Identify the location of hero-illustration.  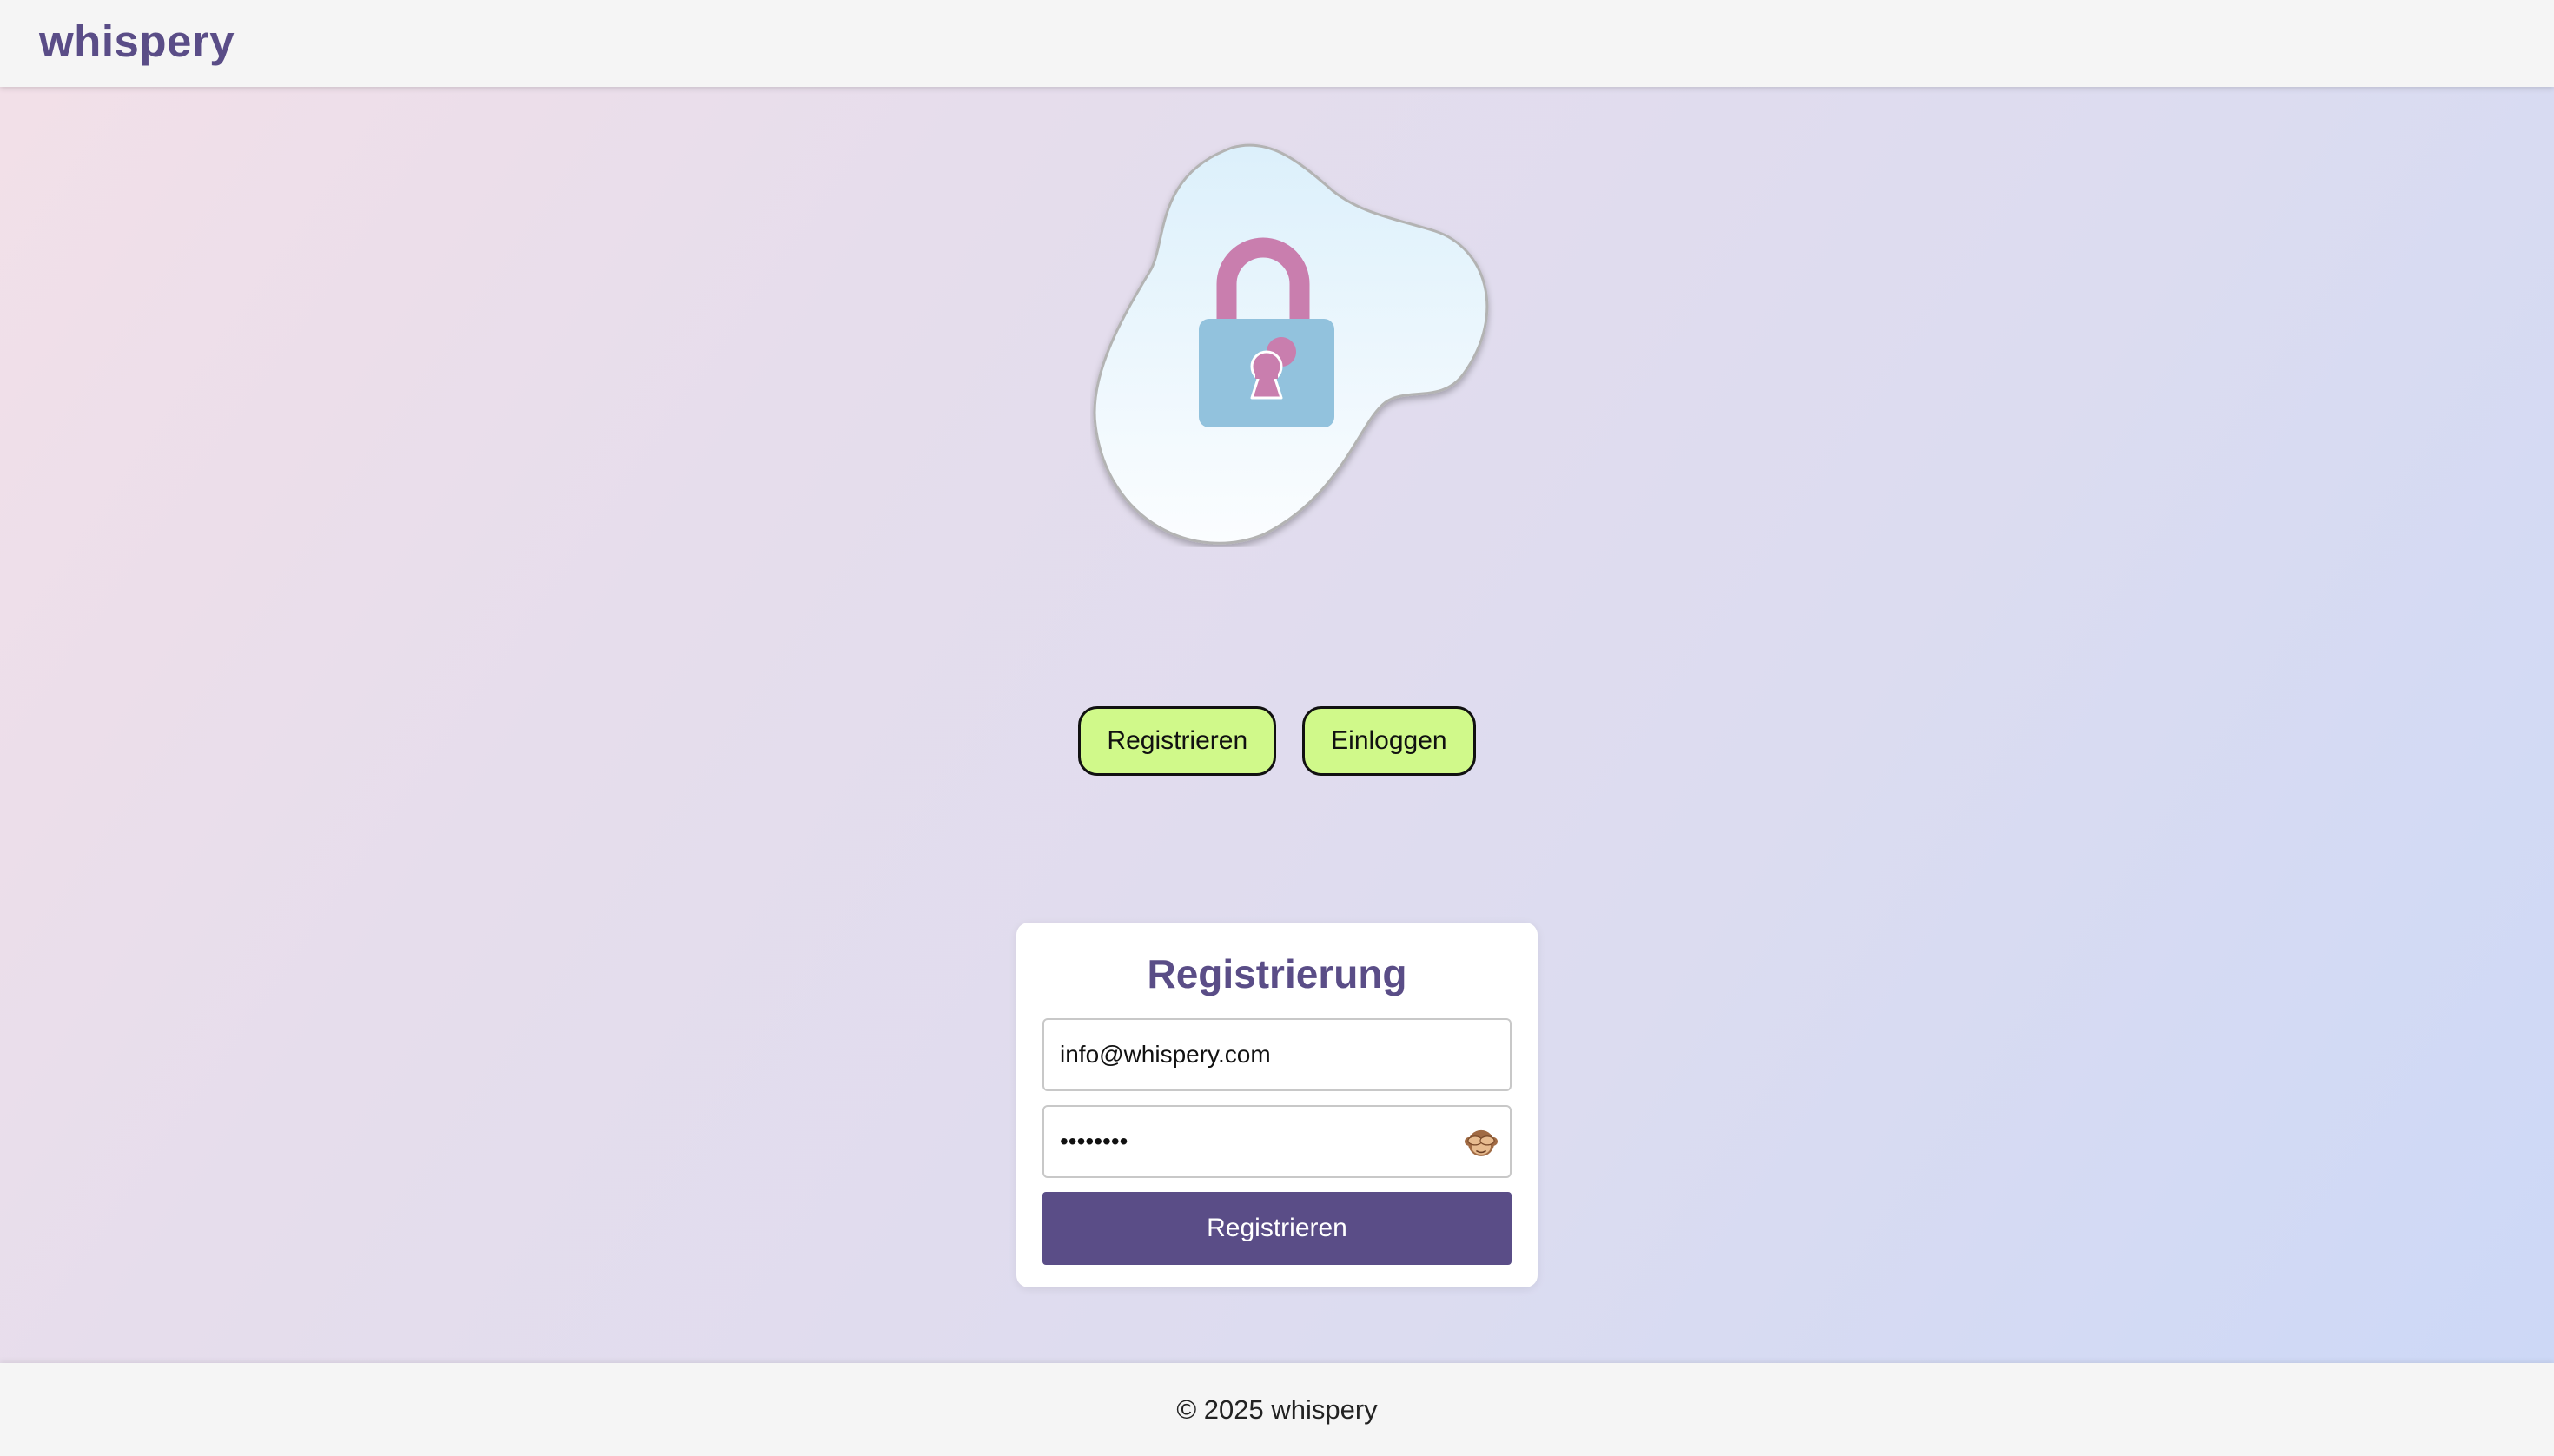
(1299, 343).